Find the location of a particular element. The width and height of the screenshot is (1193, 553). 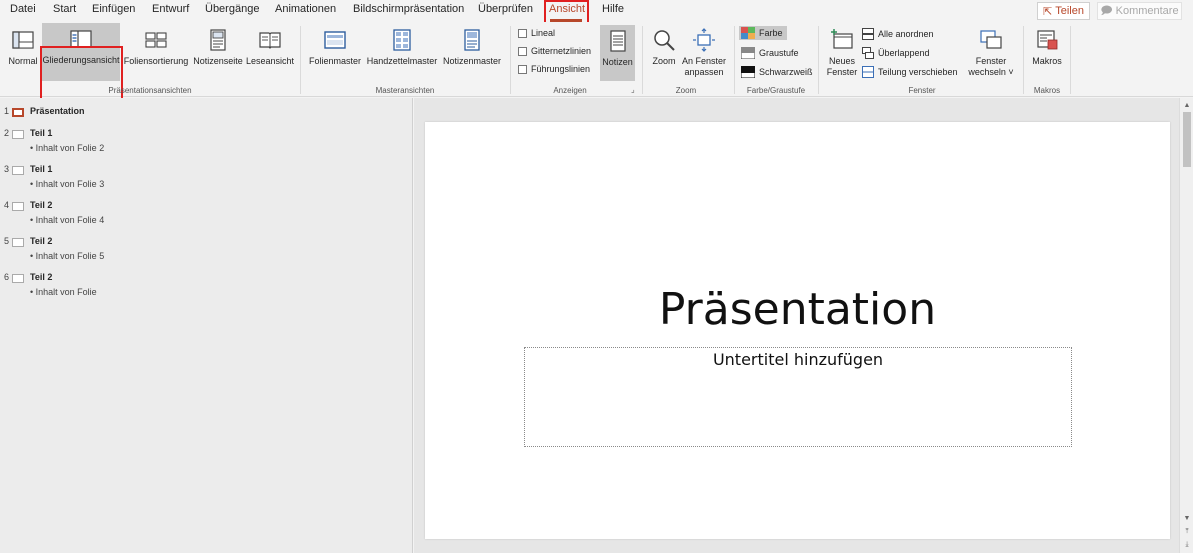

notes-page-label: Notizenseite is located at coordinates (218, 61).